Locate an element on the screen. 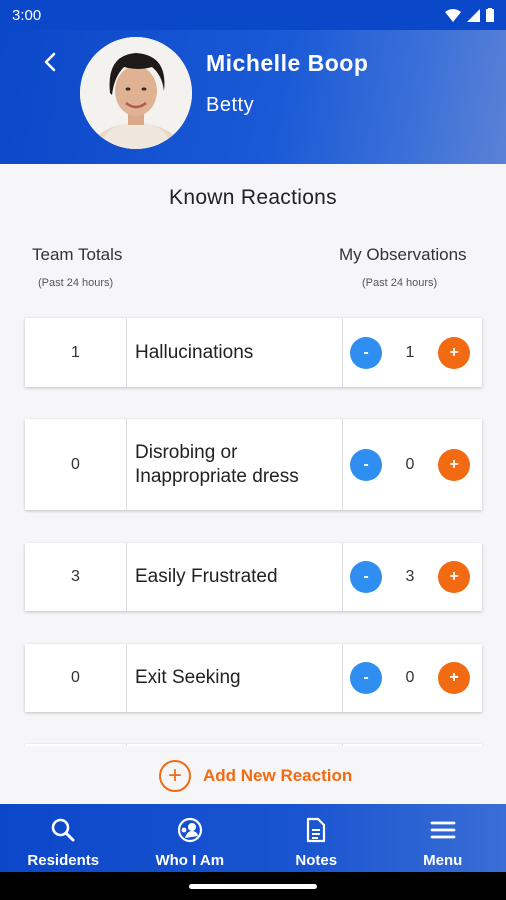 The image size is (506, 900). status-icons is located at coordinates (469, 15).